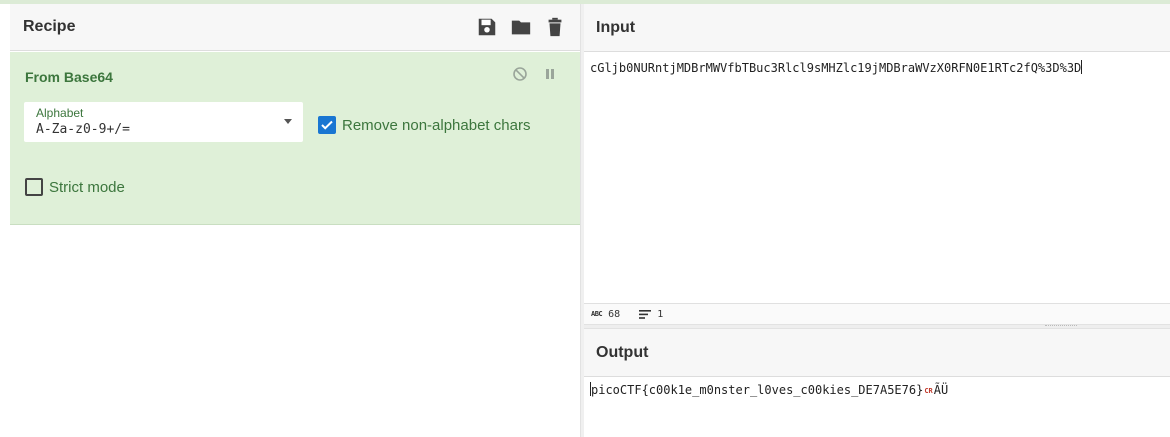 This screenshot has width=1170, height=437. What do you see at coordinates (550, 74) in the screenshot?
I see `pause-icon` at bounding box center [550, 74].